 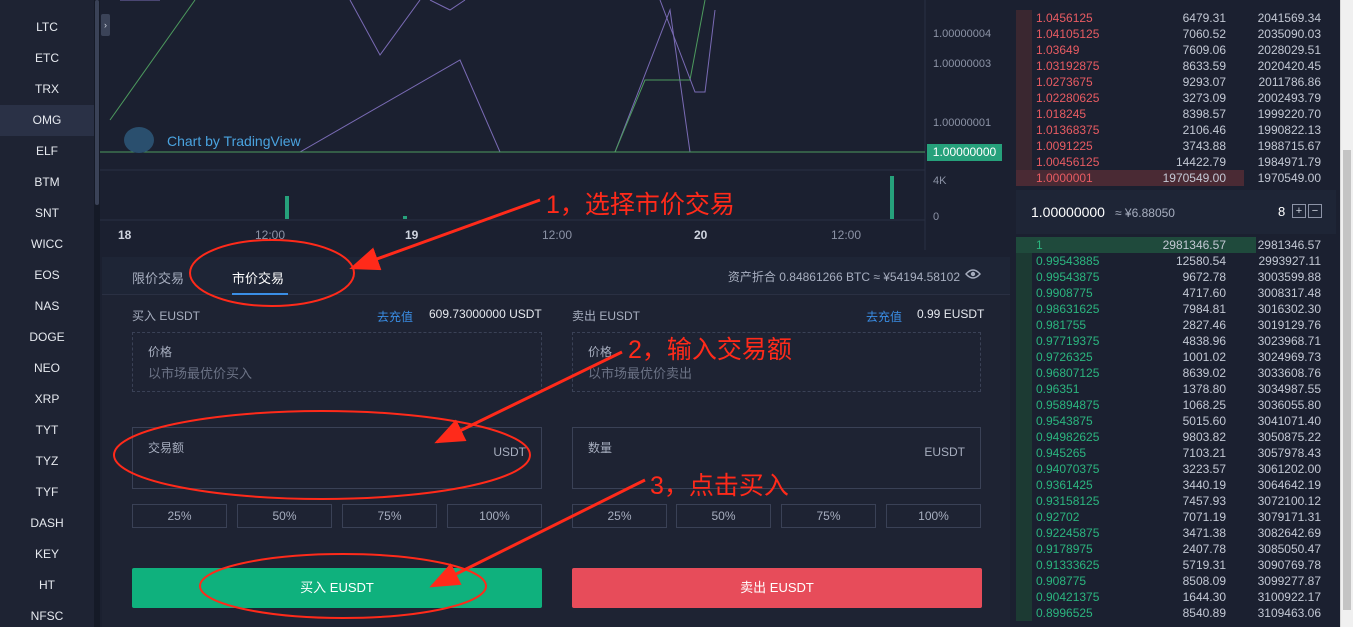 What do you see at coordinates (1176, 309) in the screenshot?
I see `bid-row: 0.98631625 7984.81 3016302.30` at bounding box center [1176, 309].